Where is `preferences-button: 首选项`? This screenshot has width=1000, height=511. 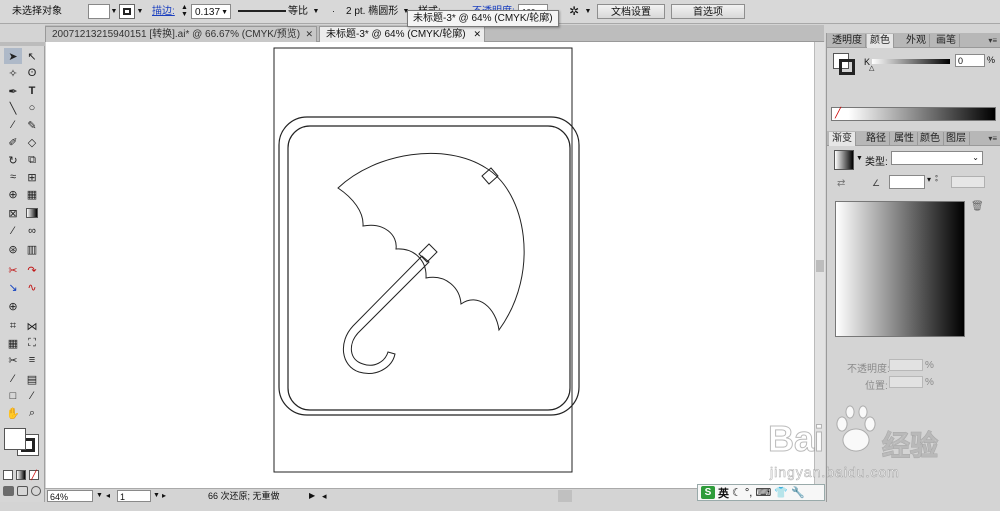
preferences-button: 首选项 is located at coordinates (708, 11).